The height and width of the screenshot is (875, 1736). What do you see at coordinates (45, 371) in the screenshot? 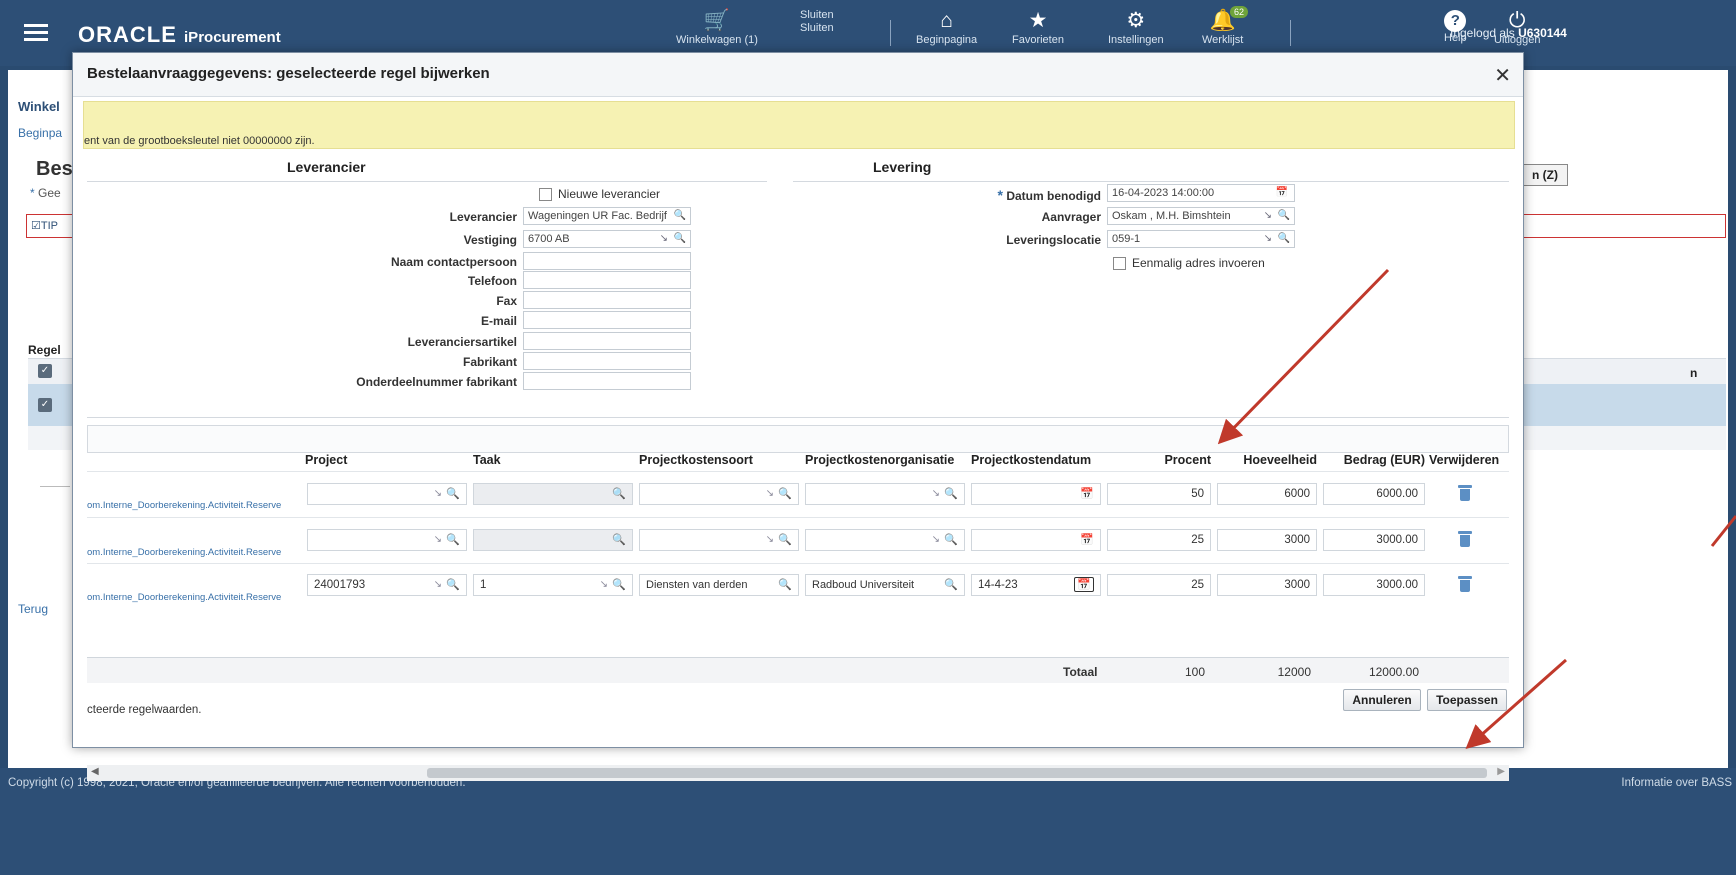
I see `bg-select-all-checkbox: ✓` at bounding box center [45, 371].